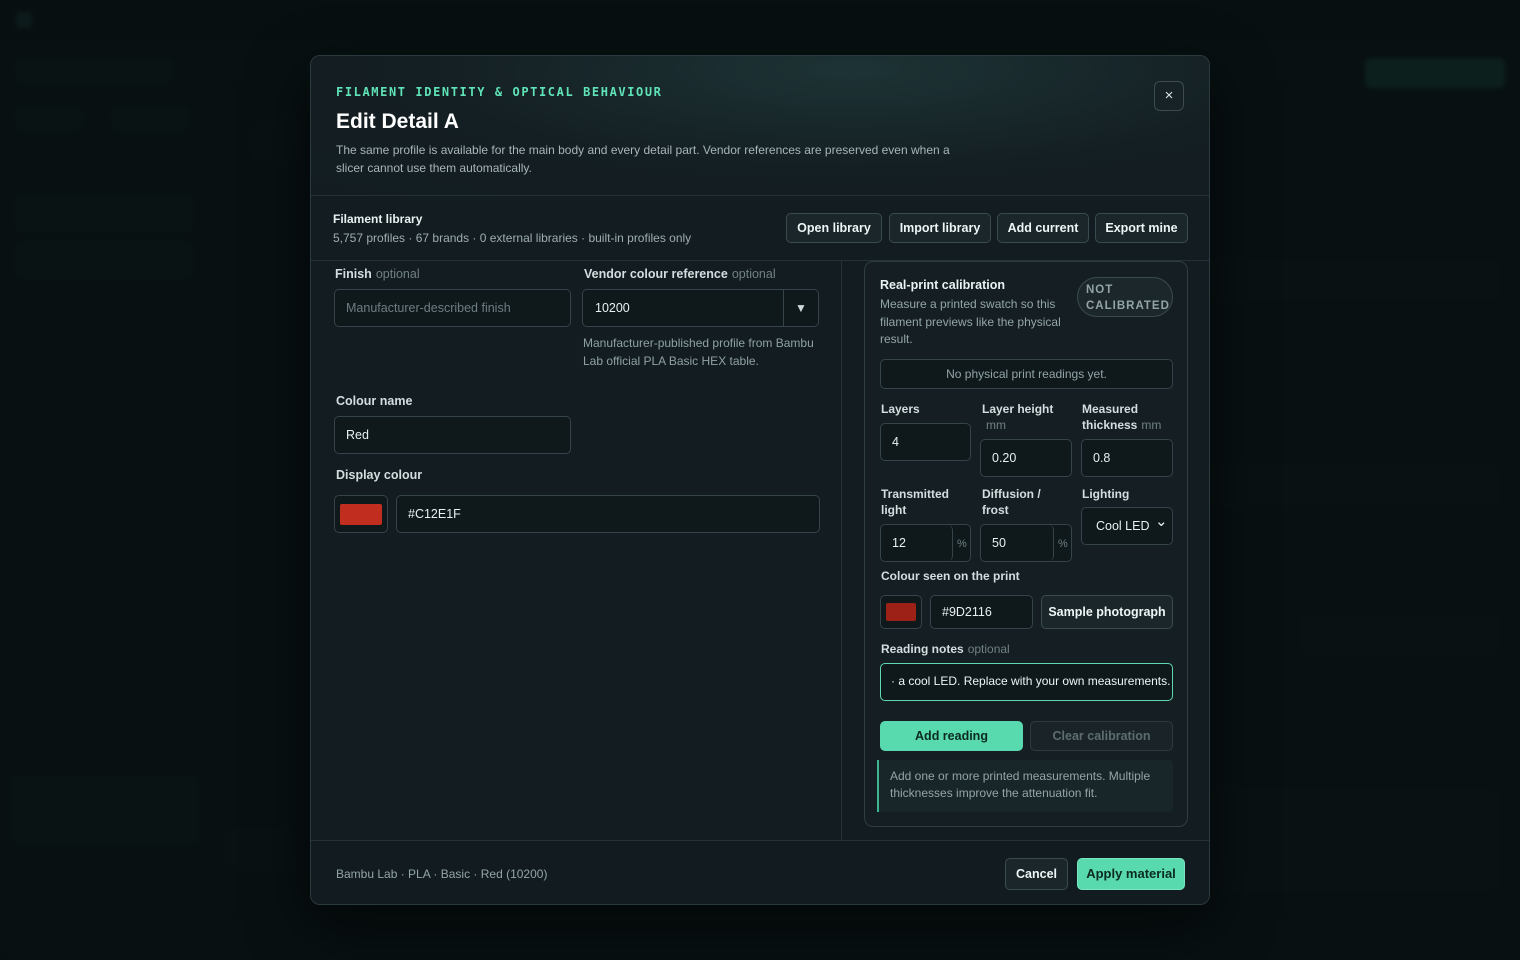 The width and height of the screenshot is (1520, 960). What do you see at coordinates (1043, 228) in the screenshot?
I see `add-current-button: Add current` at bounding box center [1043, 228].